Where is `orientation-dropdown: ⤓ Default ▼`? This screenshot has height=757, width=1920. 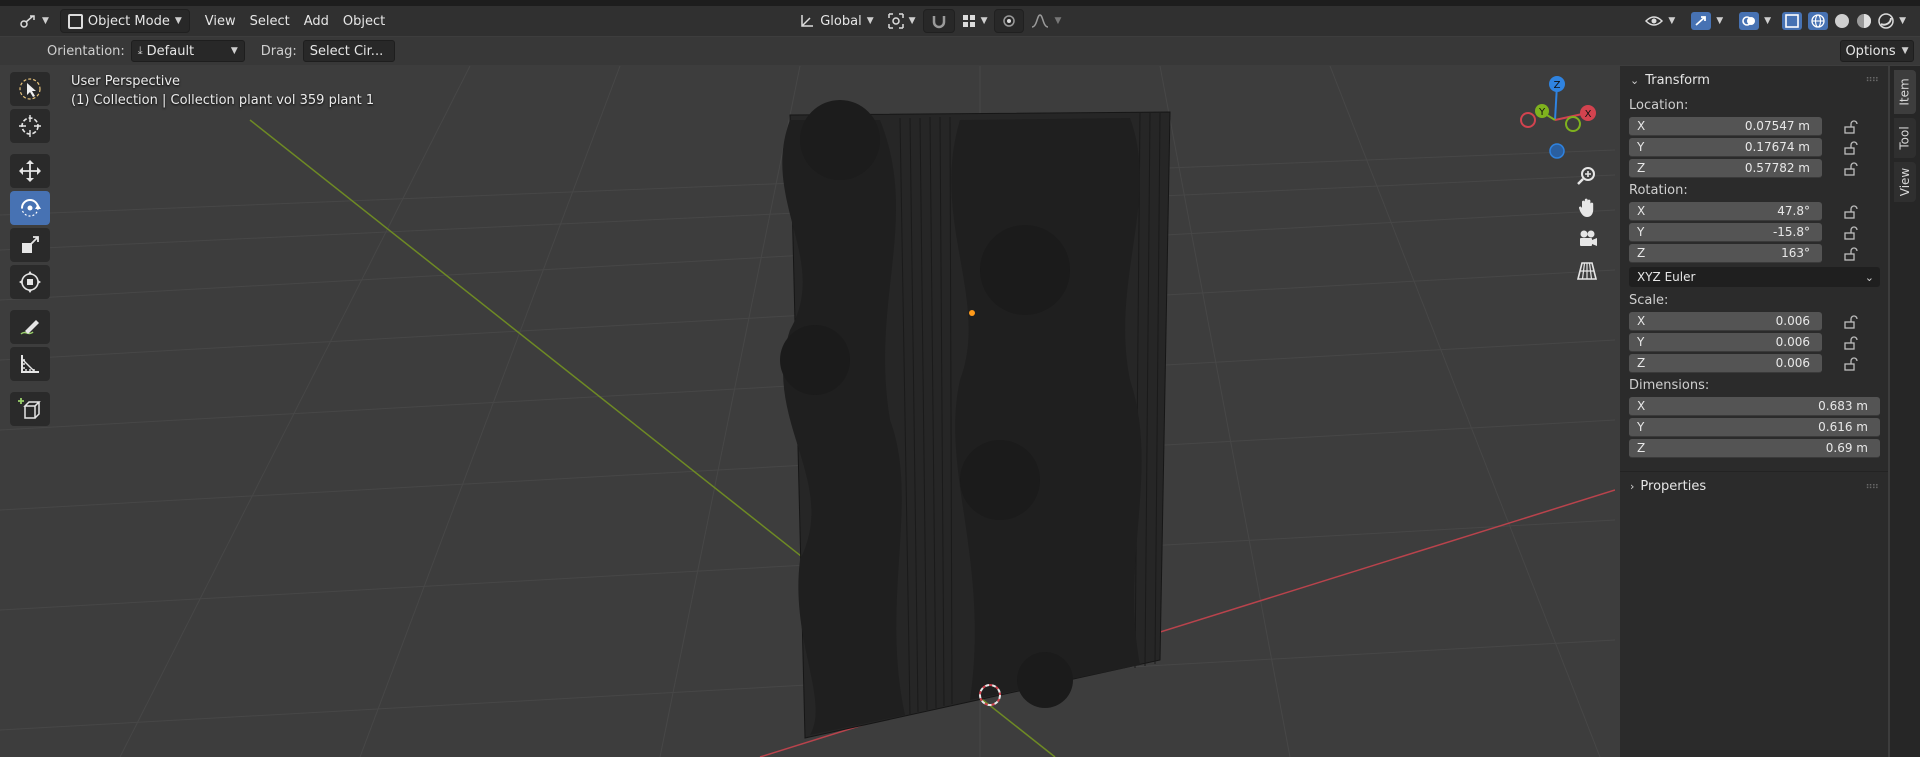
orientation-dropdown: ⤓ Default ▼ is located at coordinates (187, 51).